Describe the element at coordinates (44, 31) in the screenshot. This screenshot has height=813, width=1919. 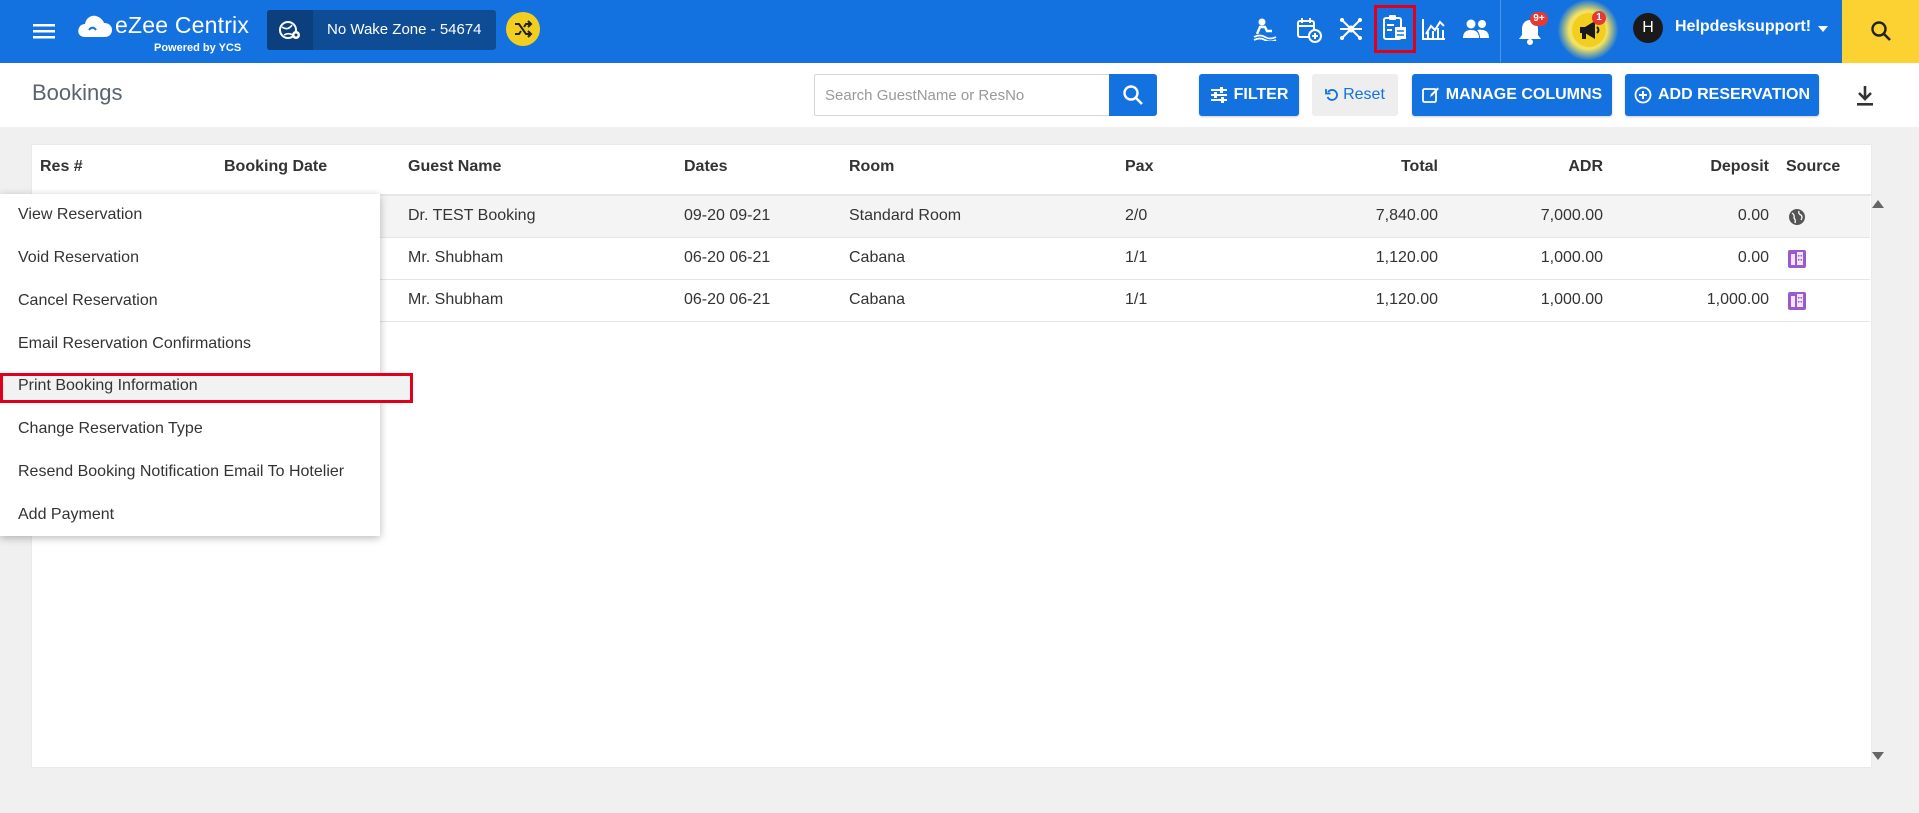
I see `hamburger-menu-icon` at that location.